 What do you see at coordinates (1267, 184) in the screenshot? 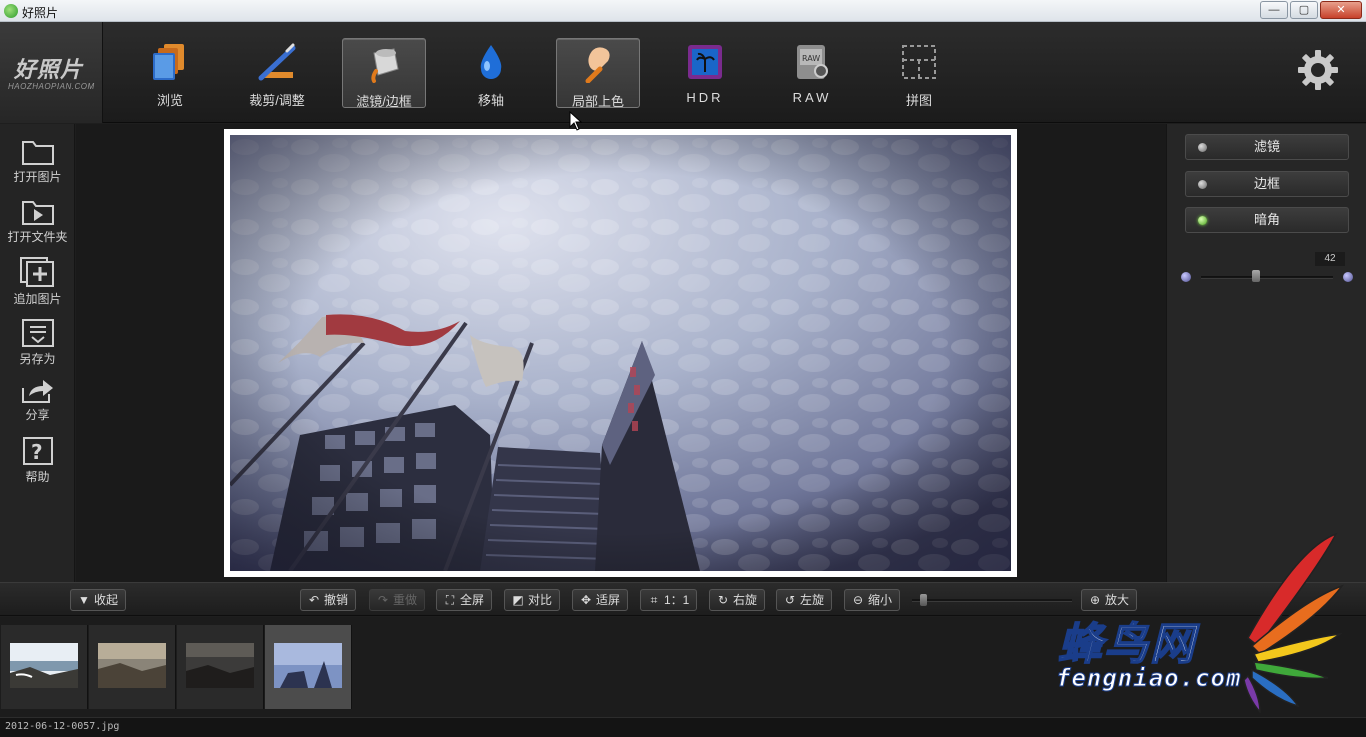
I see `frame-button: 边框` at bounding box center [1267, 184].